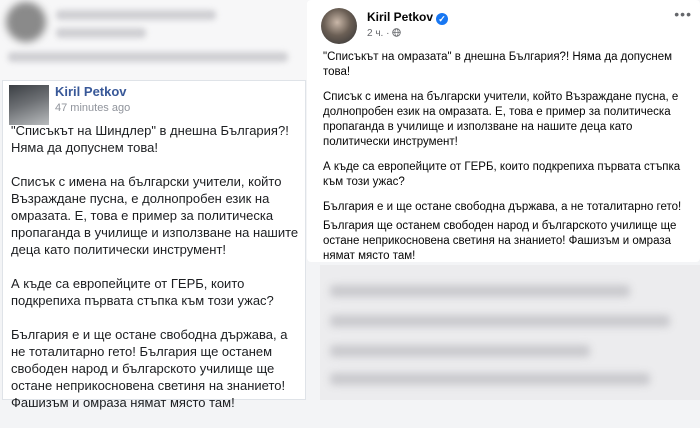 The width and height of the screenshot is (700, 428). Describe the element at coordinates (384, 33) in the screenshot. I see `post-meta: 2 ч. ·` at that location.